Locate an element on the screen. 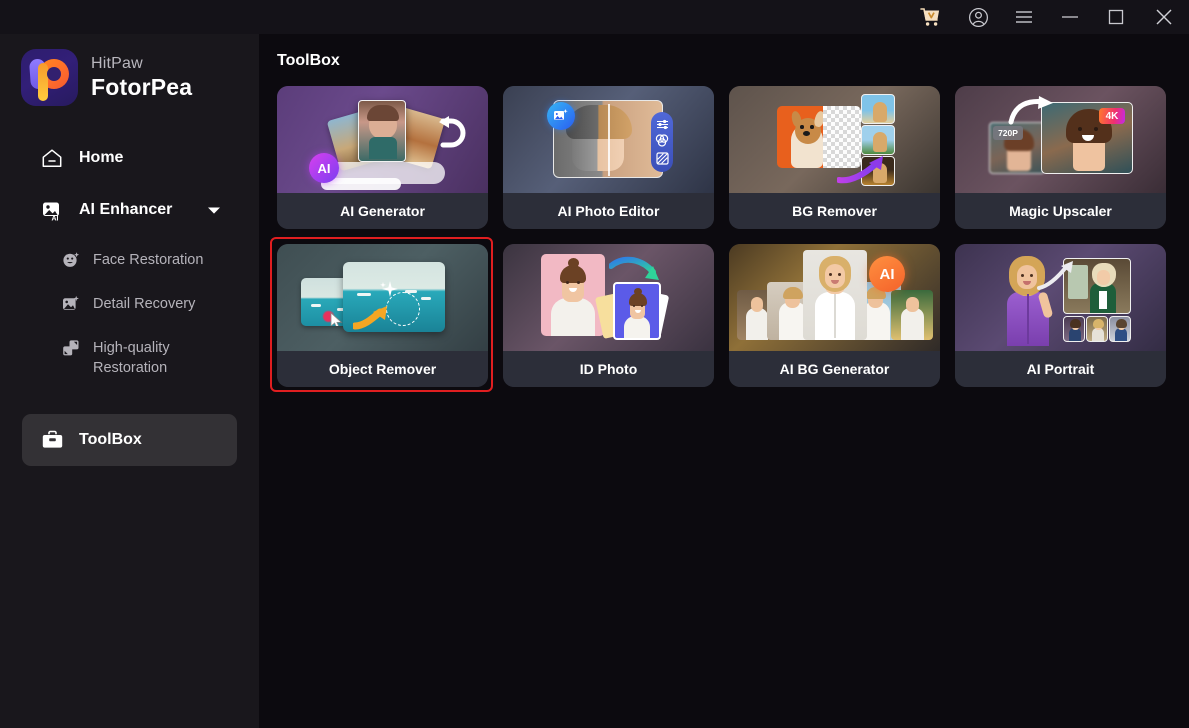  sidebar-item-high-quality-restoration: High-quality Restoration is located at coordinates (129, 358).